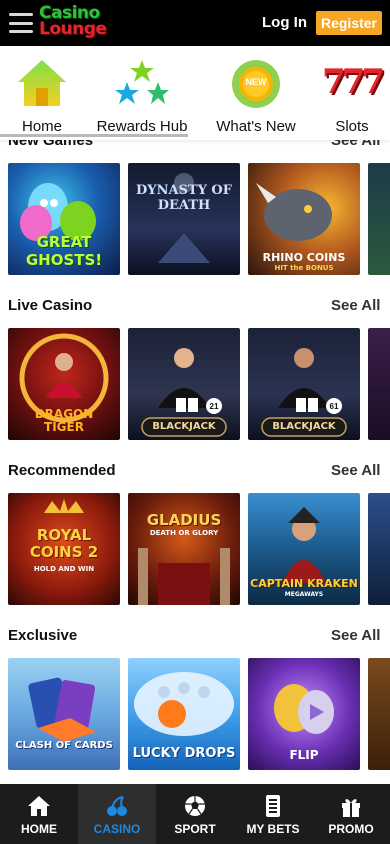 The image size is (390, 844). What do you see at coordinates (304, 549) in the screenshot?
I see `game-tile: CAPTAIN KRAKEN MEGAWAYS` at bounding box center [304, 549].